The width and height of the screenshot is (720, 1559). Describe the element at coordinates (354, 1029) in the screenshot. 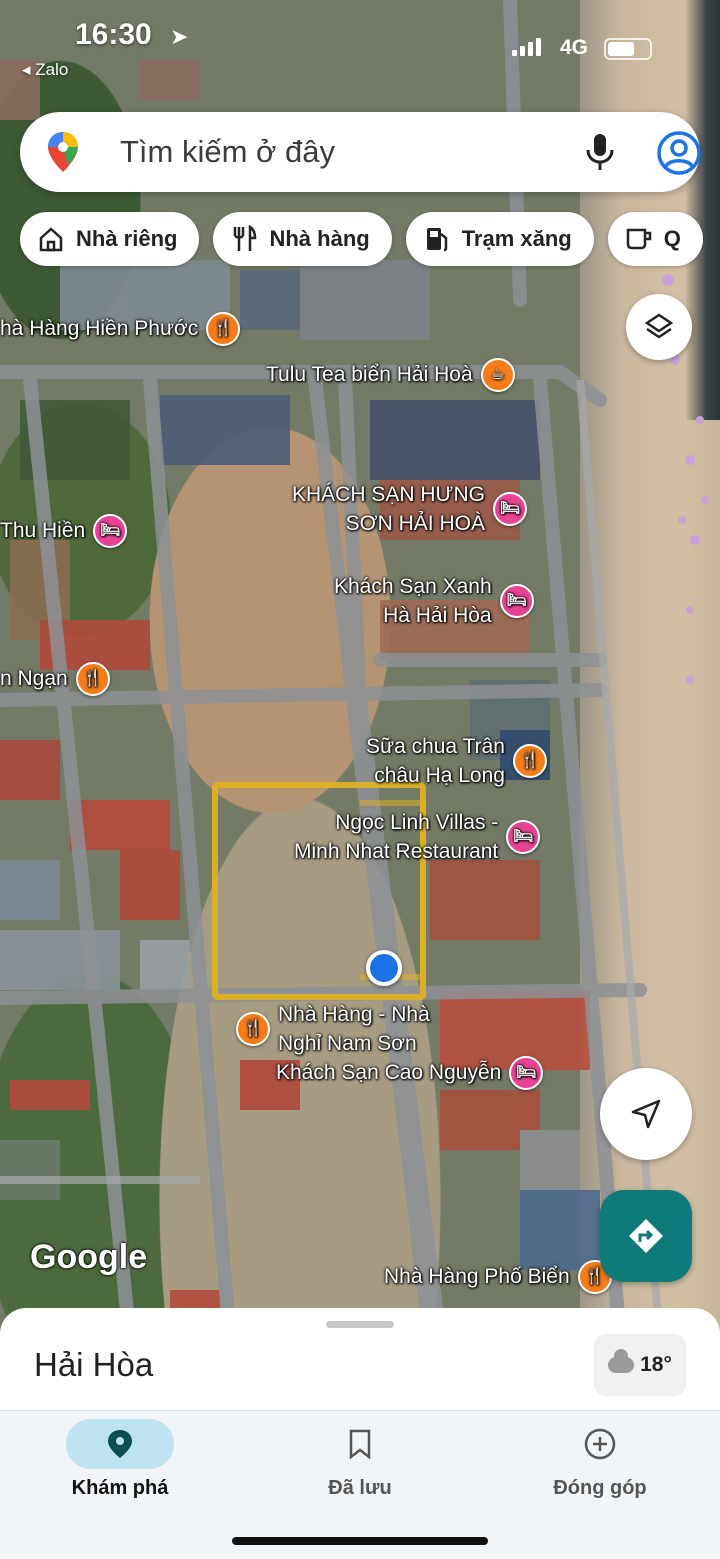

I see `poi-label: Nhà Hàng - Nhà Nghỉ Nam Sơn` at that location.